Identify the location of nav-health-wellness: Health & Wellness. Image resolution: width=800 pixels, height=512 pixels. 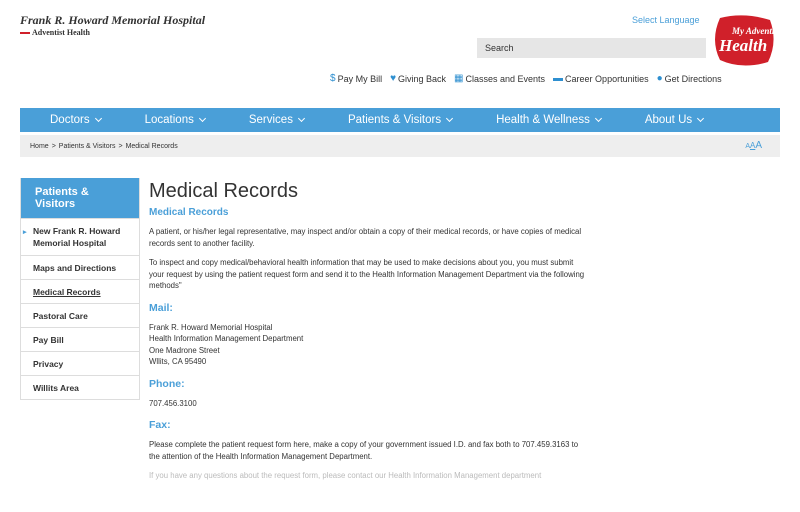
(549, 120).